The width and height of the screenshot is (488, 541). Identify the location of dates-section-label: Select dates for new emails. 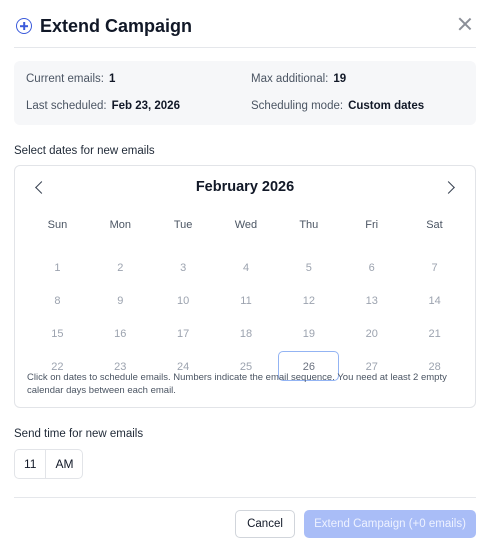
(84, 151).